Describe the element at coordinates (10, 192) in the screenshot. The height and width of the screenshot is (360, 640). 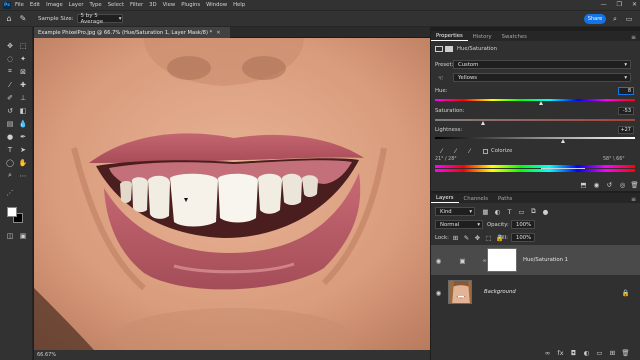
I see `edit-toolbar-icon: ⋰` at that location.